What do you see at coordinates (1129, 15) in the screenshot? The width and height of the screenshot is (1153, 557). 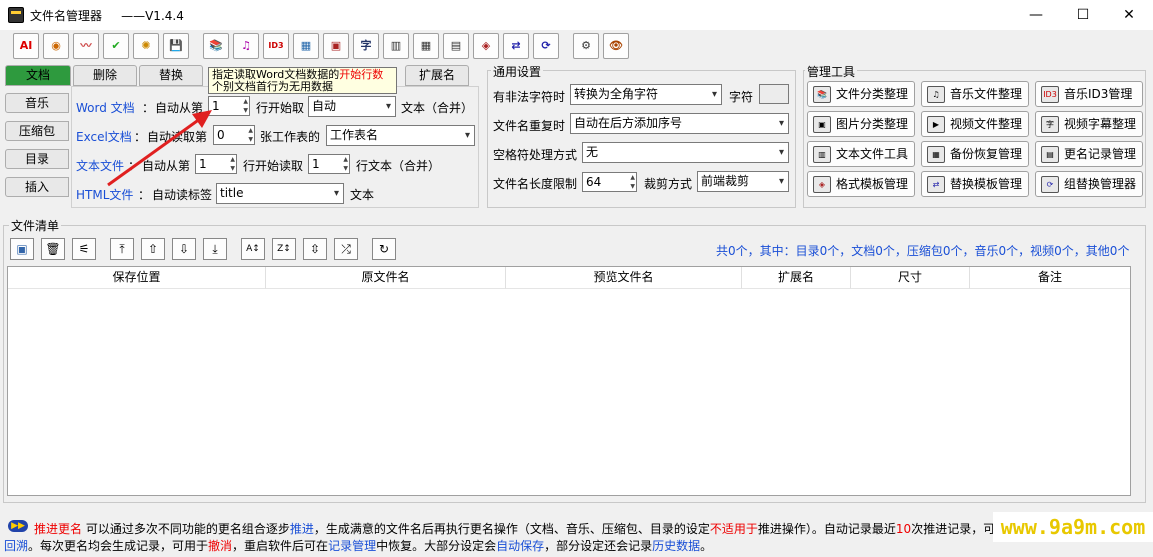 I see `close-button: ✕` at bounding box center [1129, 15].